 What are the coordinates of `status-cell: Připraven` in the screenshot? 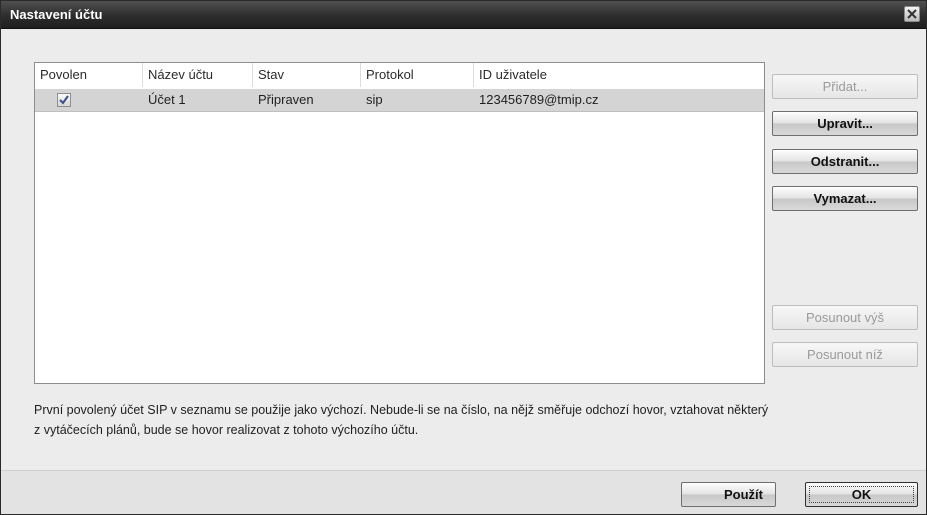 It's located at (286, 99).